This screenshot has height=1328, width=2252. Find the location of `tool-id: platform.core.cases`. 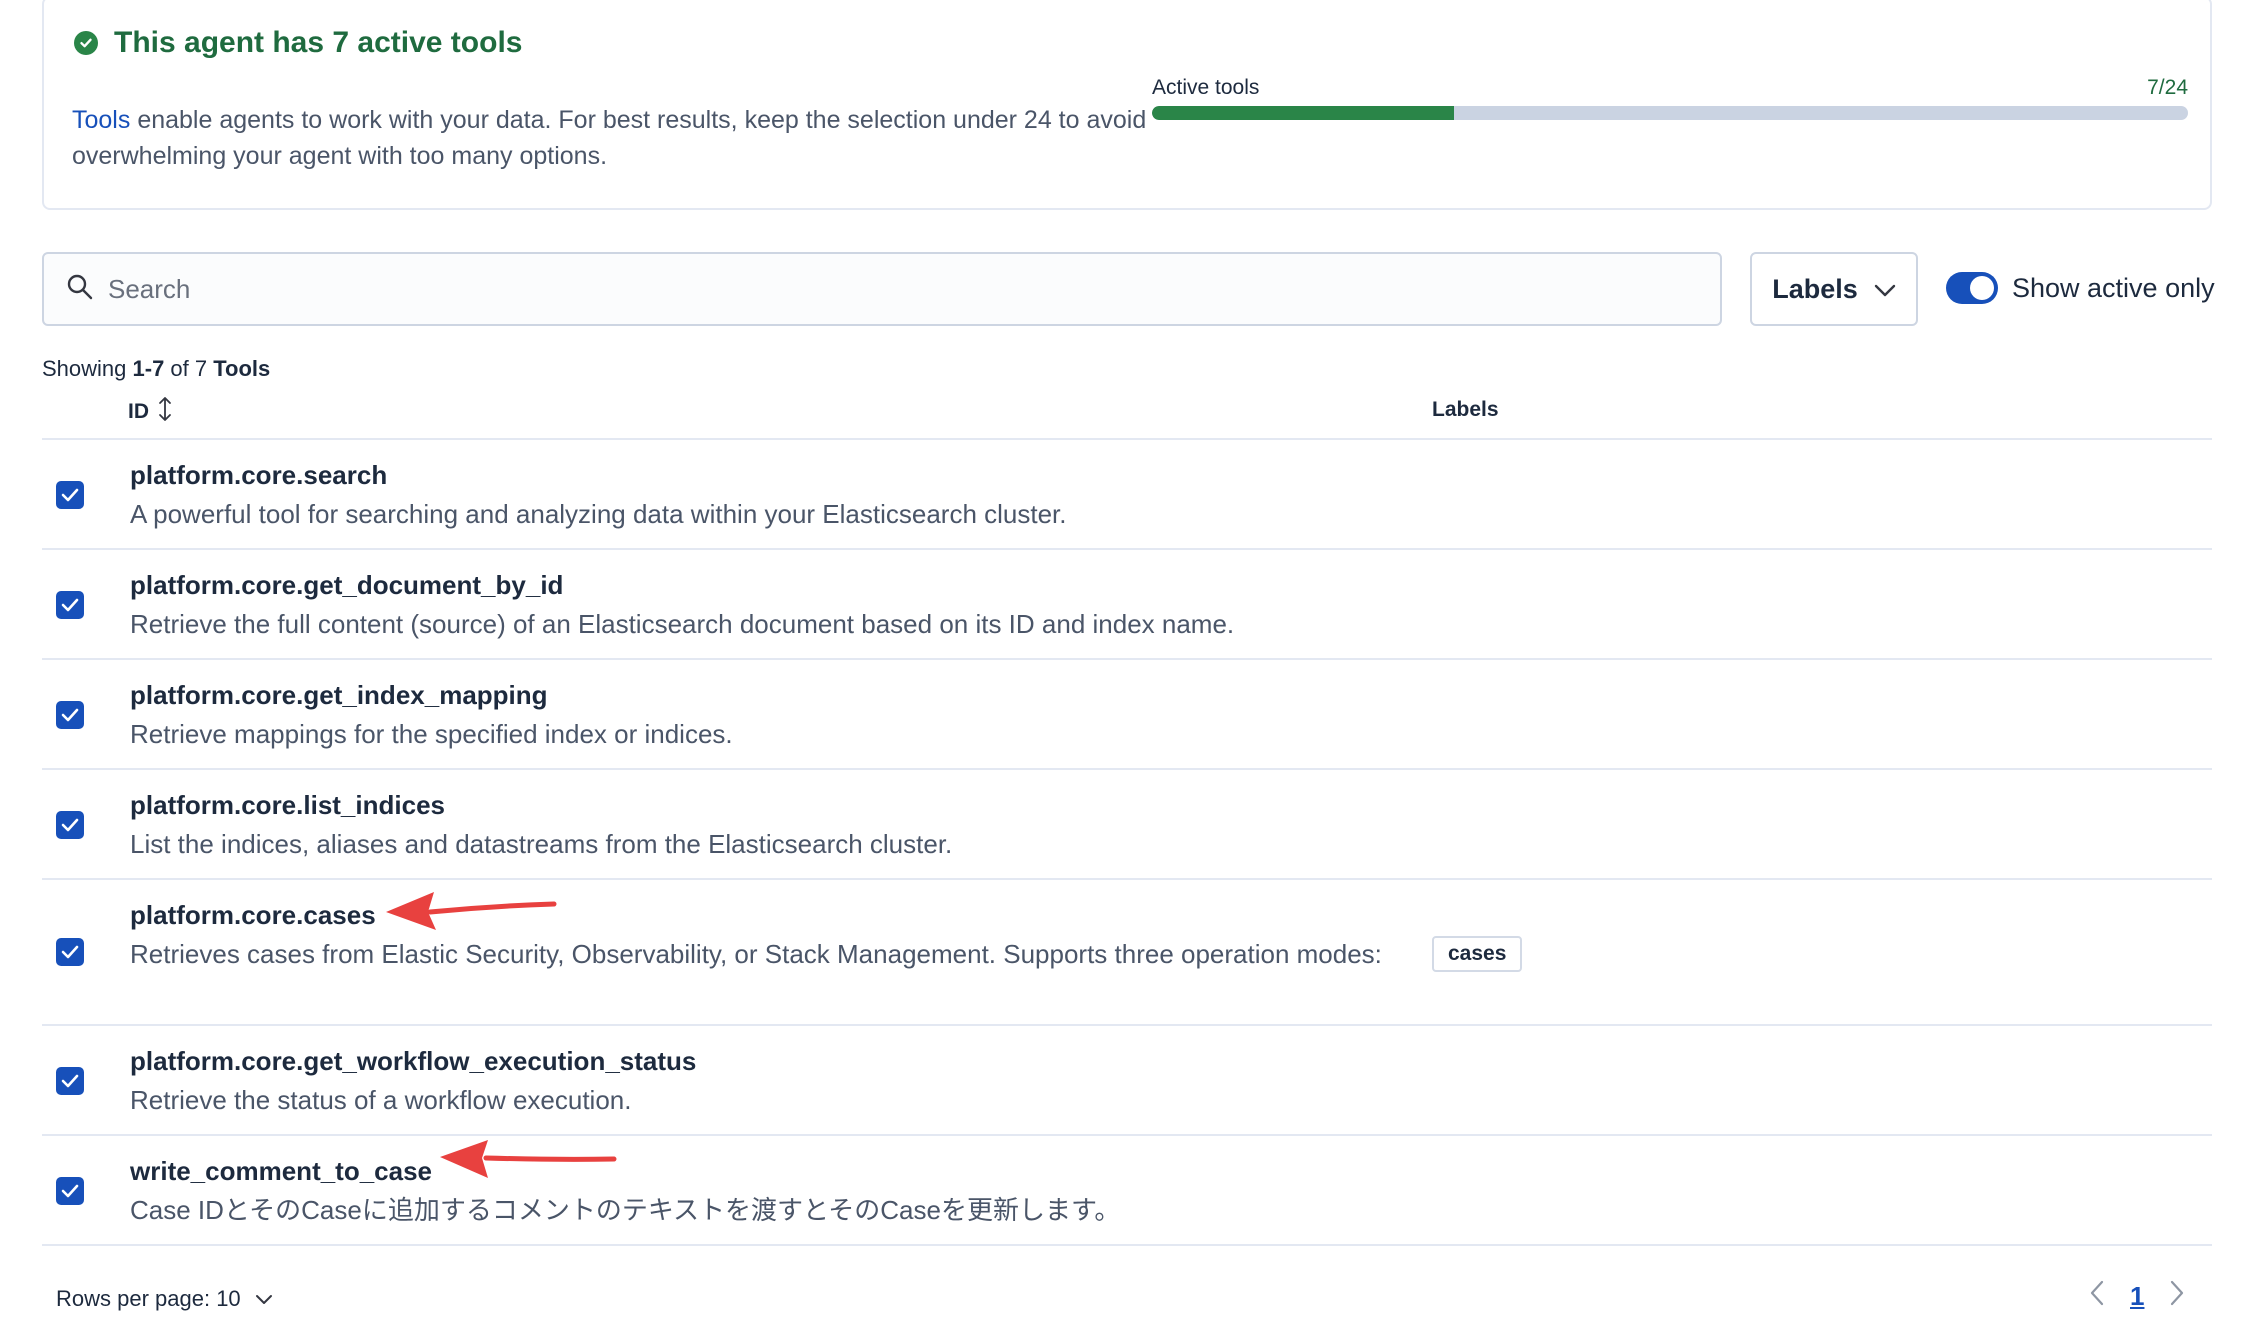

tool-id: platform.core.cases is located at coordinates (253, 915).